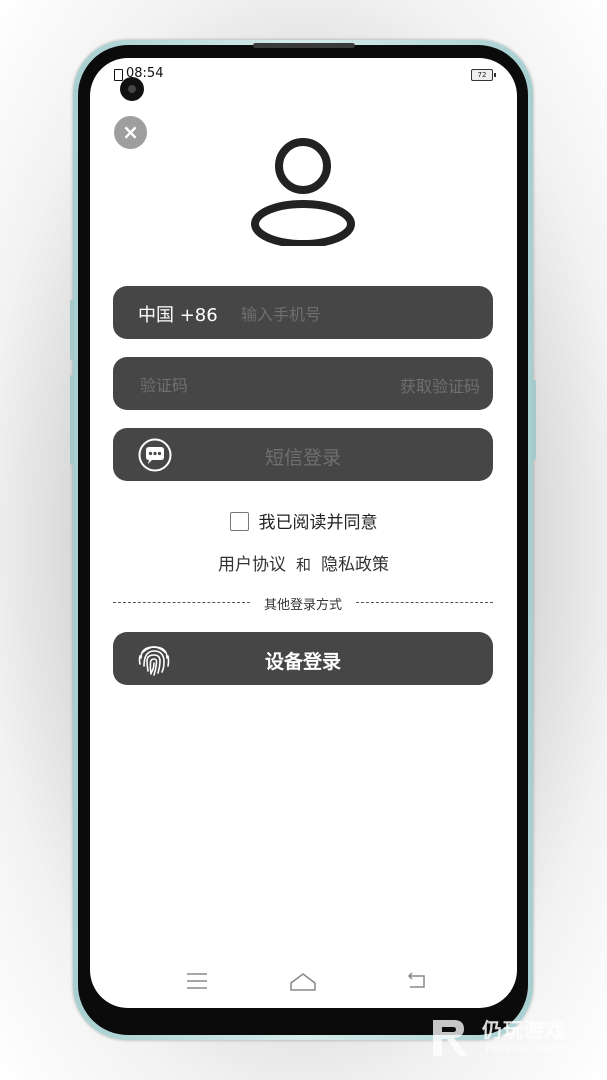  Describe the element at coordinates (424, 602) in the screenshot. I see `divider-line-right` at that location.